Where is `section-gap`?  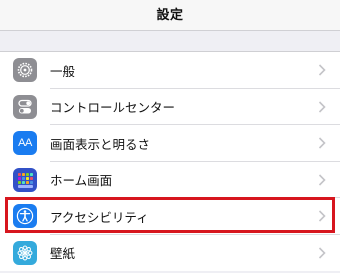
section-gap is located at coordinates (170, 41).